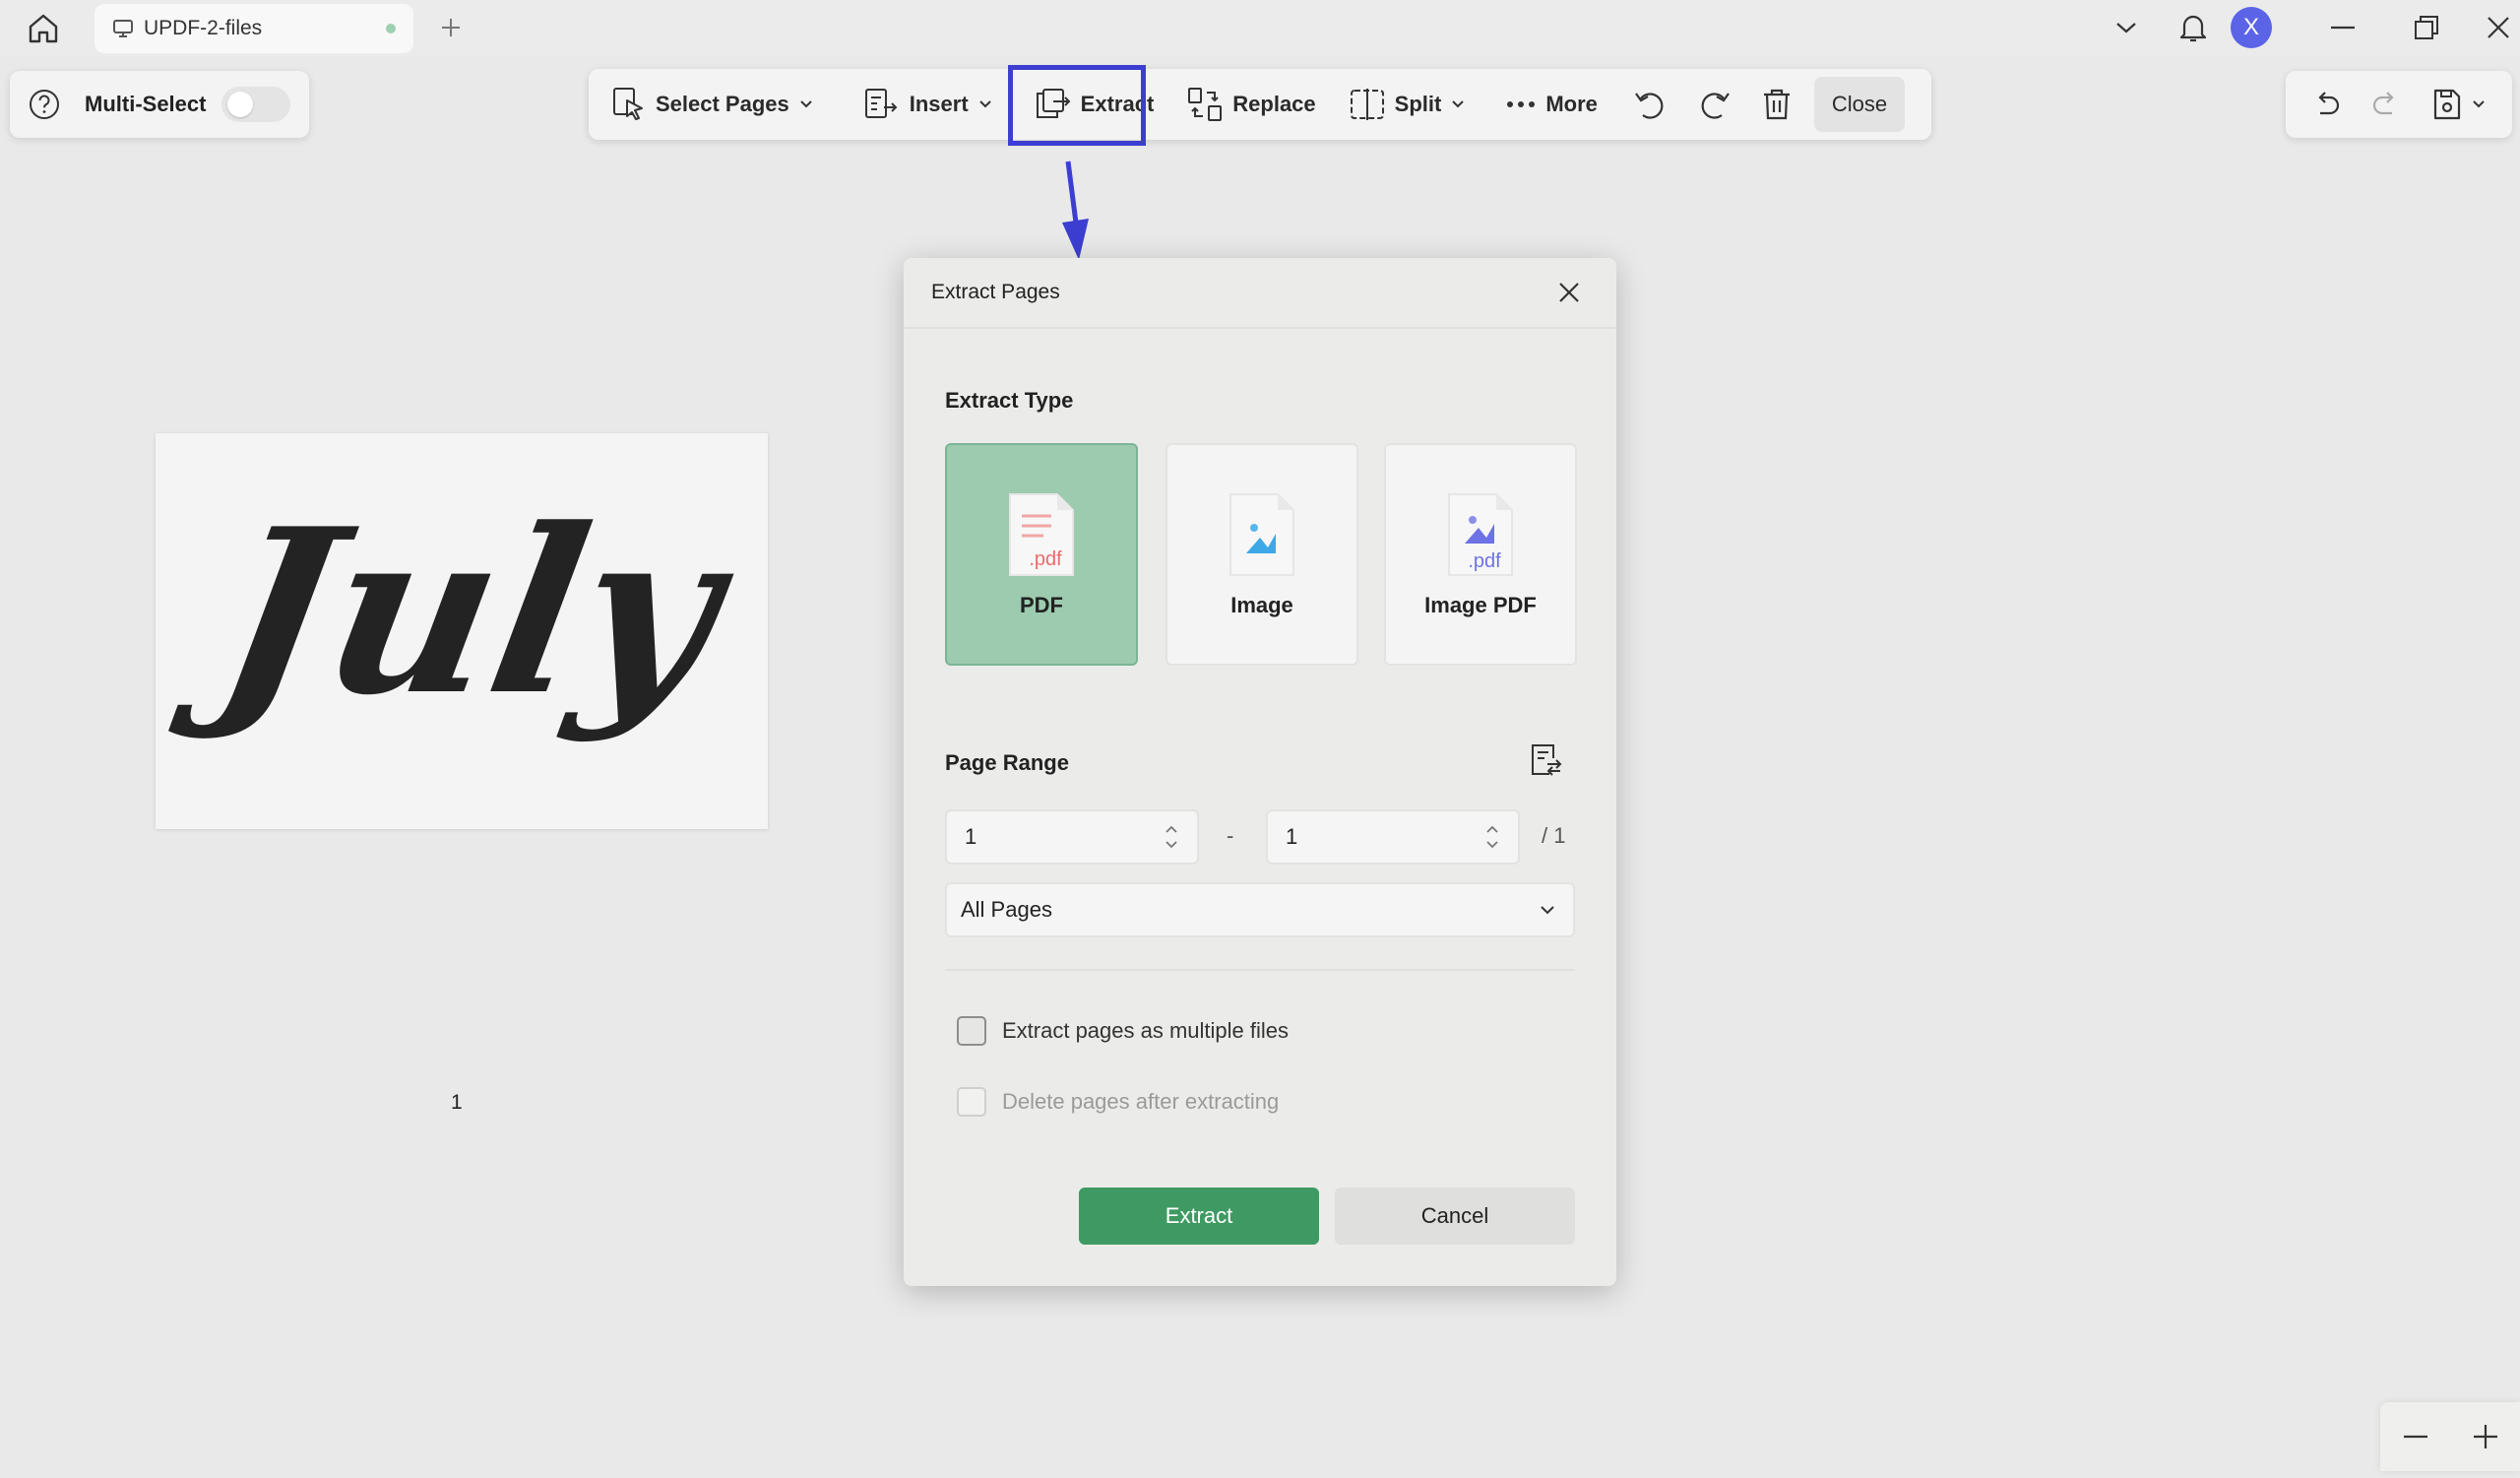  What do you see at coordinates (2450, 1436) in the screenshot?
I see `zoom-controls` at bounding box center [2450, 1436].